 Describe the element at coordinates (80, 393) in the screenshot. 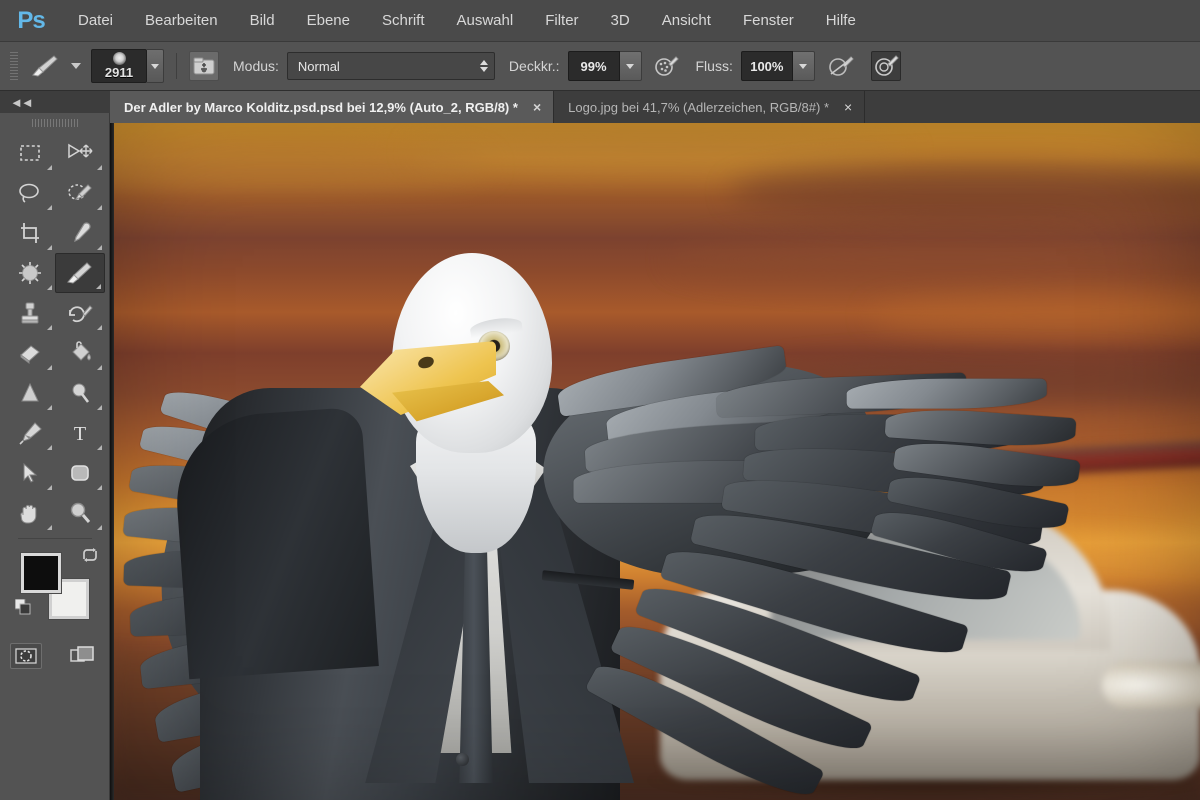

I see `tool-dodge` at that location.